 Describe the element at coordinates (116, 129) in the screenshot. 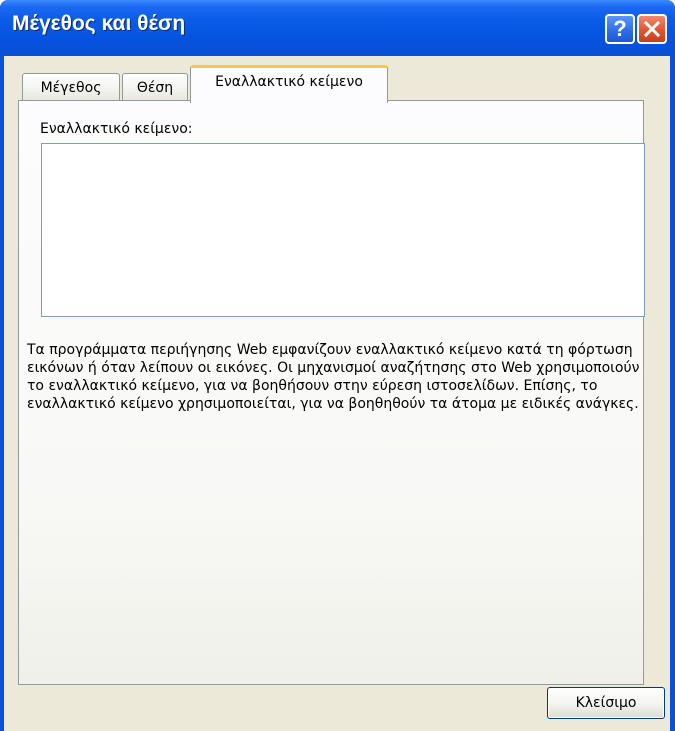

I see `alt-text-label: Εναλλακτικό κείμενο:` at that location.